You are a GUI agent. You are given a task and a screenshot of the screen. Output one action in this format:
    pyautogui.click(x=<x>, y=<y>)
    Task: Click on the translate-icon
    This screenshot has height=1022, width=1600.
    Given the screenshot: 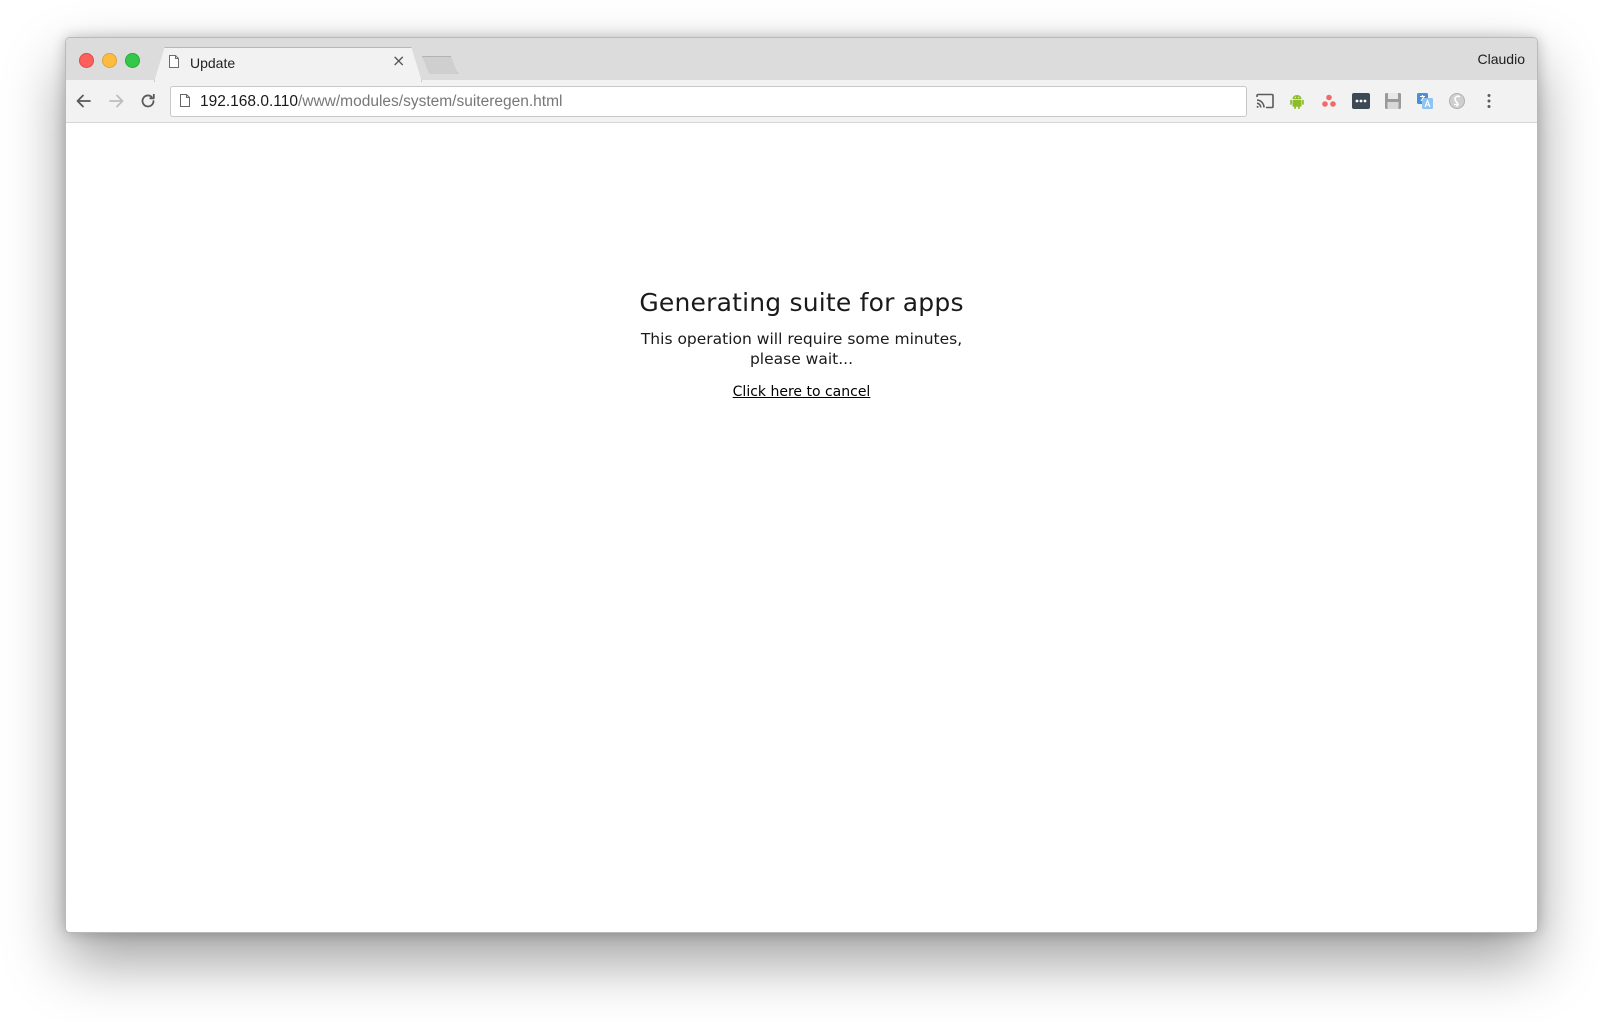 What is the action you would take?
    pyautogui.click(x=1425, y=101)
    